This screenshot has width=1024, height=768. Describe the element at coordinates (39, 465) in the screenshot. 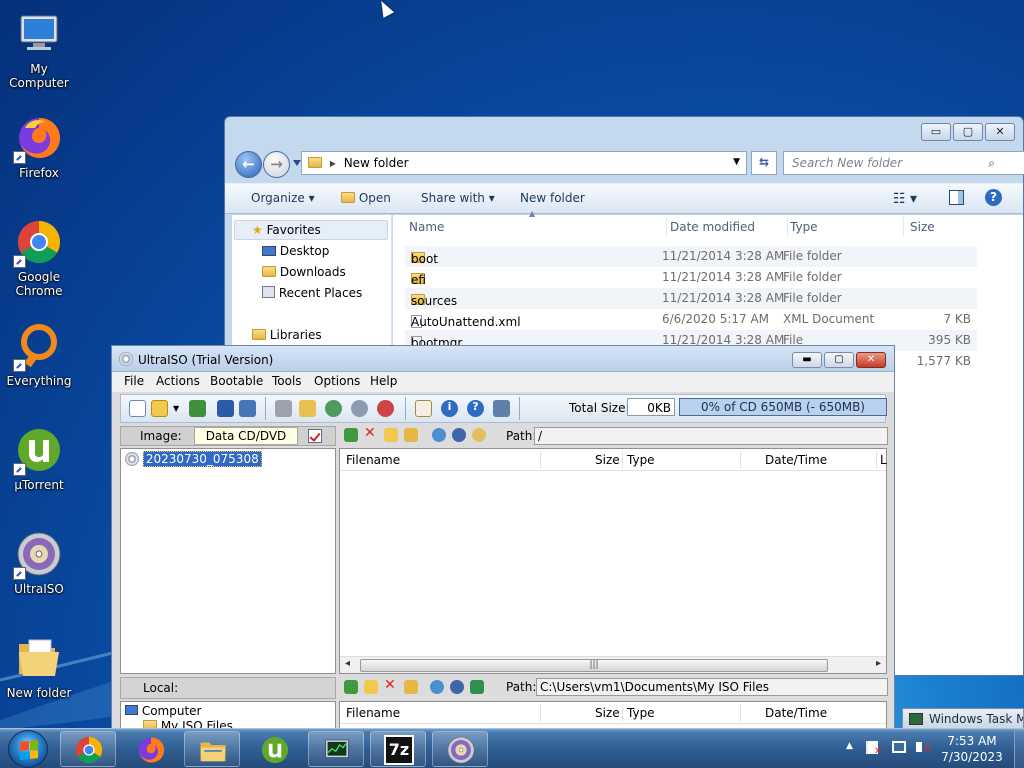

I see `desktop-icon-utorrent: µTorrent` at that location.